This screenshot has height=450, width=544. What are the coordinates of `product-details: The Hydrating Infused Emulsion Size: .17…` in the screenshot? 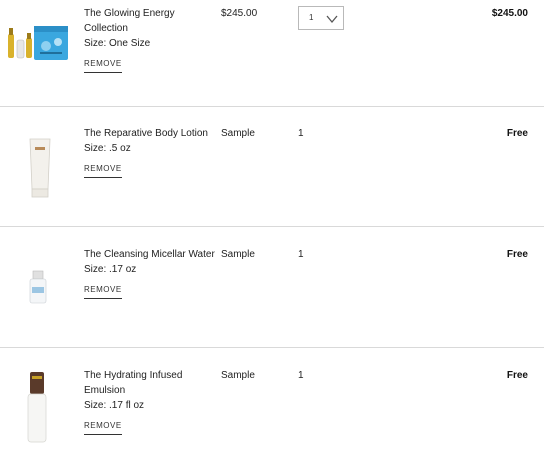 It's located at (149, 401).